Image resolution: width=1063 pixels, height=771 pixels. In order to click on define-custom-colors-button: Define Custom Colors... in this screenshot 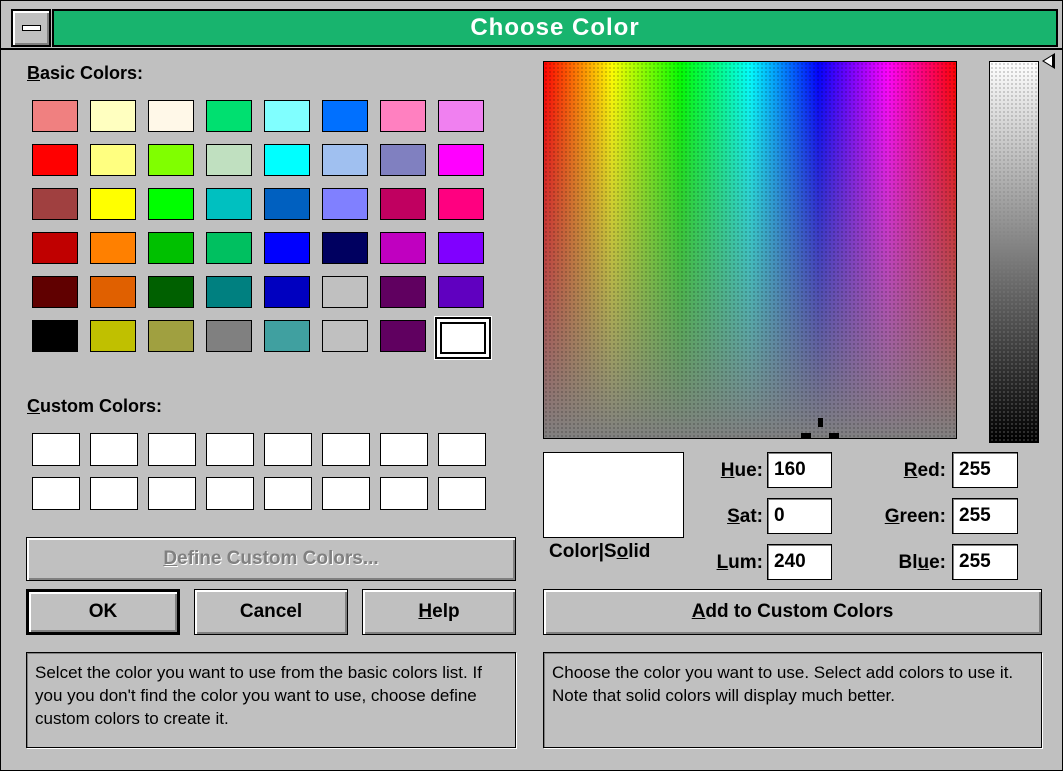, I will do `click(271, 559)`.